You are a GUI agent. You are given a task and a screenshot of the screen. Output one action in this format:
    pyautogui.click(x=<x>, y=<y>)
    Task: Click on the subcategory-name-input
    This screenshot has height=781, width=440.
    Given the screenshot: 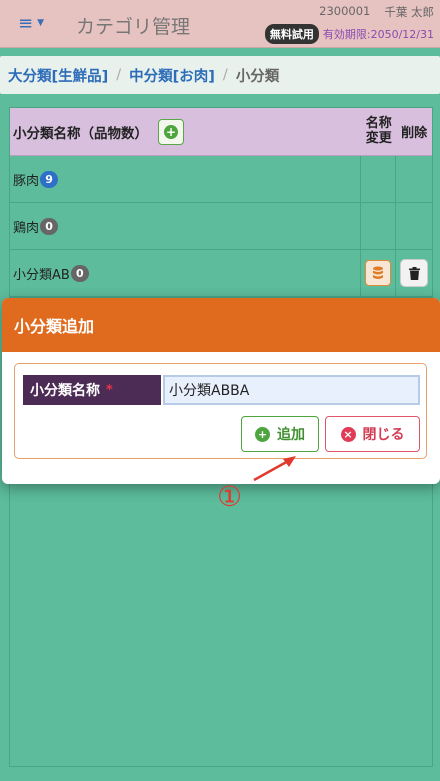 What is the action you would take?
    pyautogui.click(x=291, y=390)
    